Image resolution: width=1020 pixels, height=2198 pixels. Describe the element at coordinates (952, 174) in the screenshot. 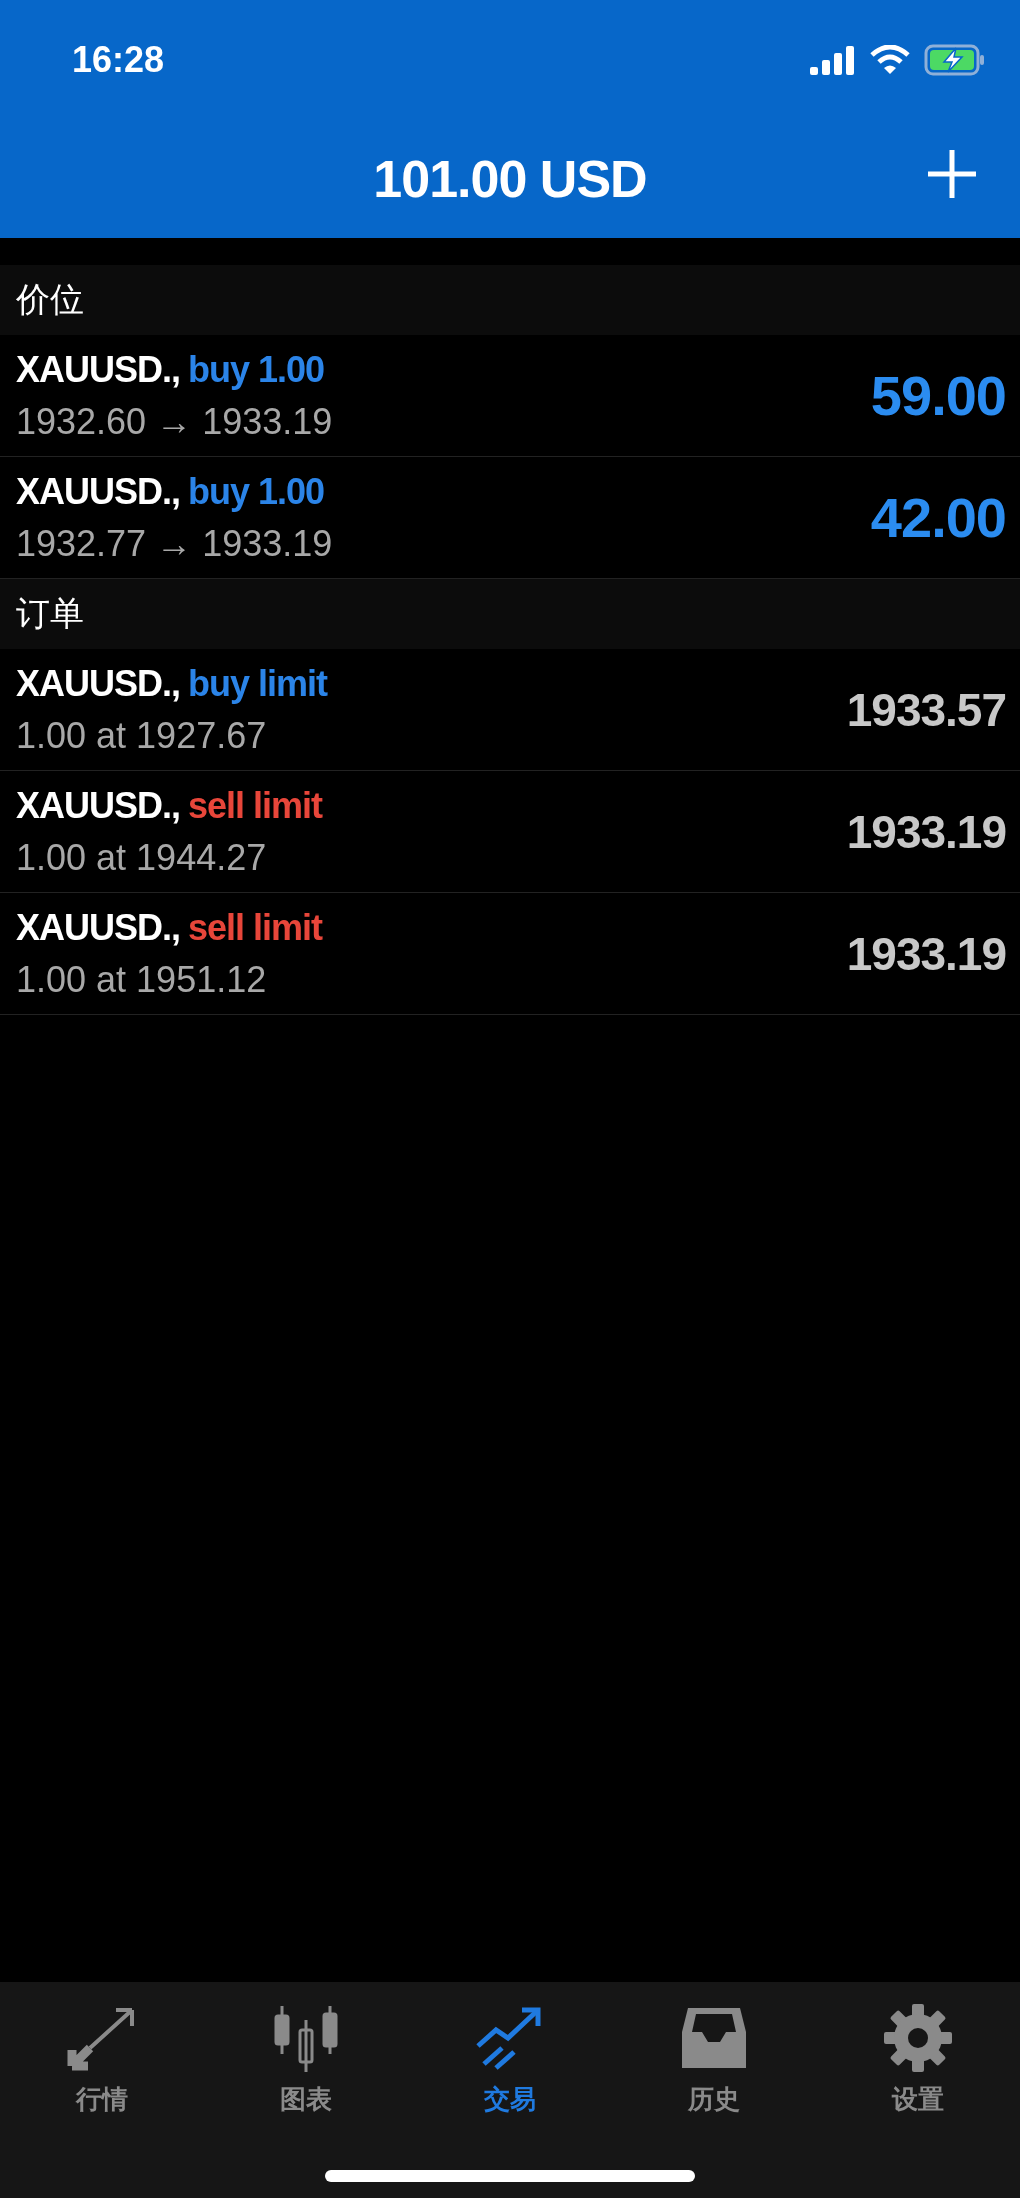

I see `plus-icon` at that location.